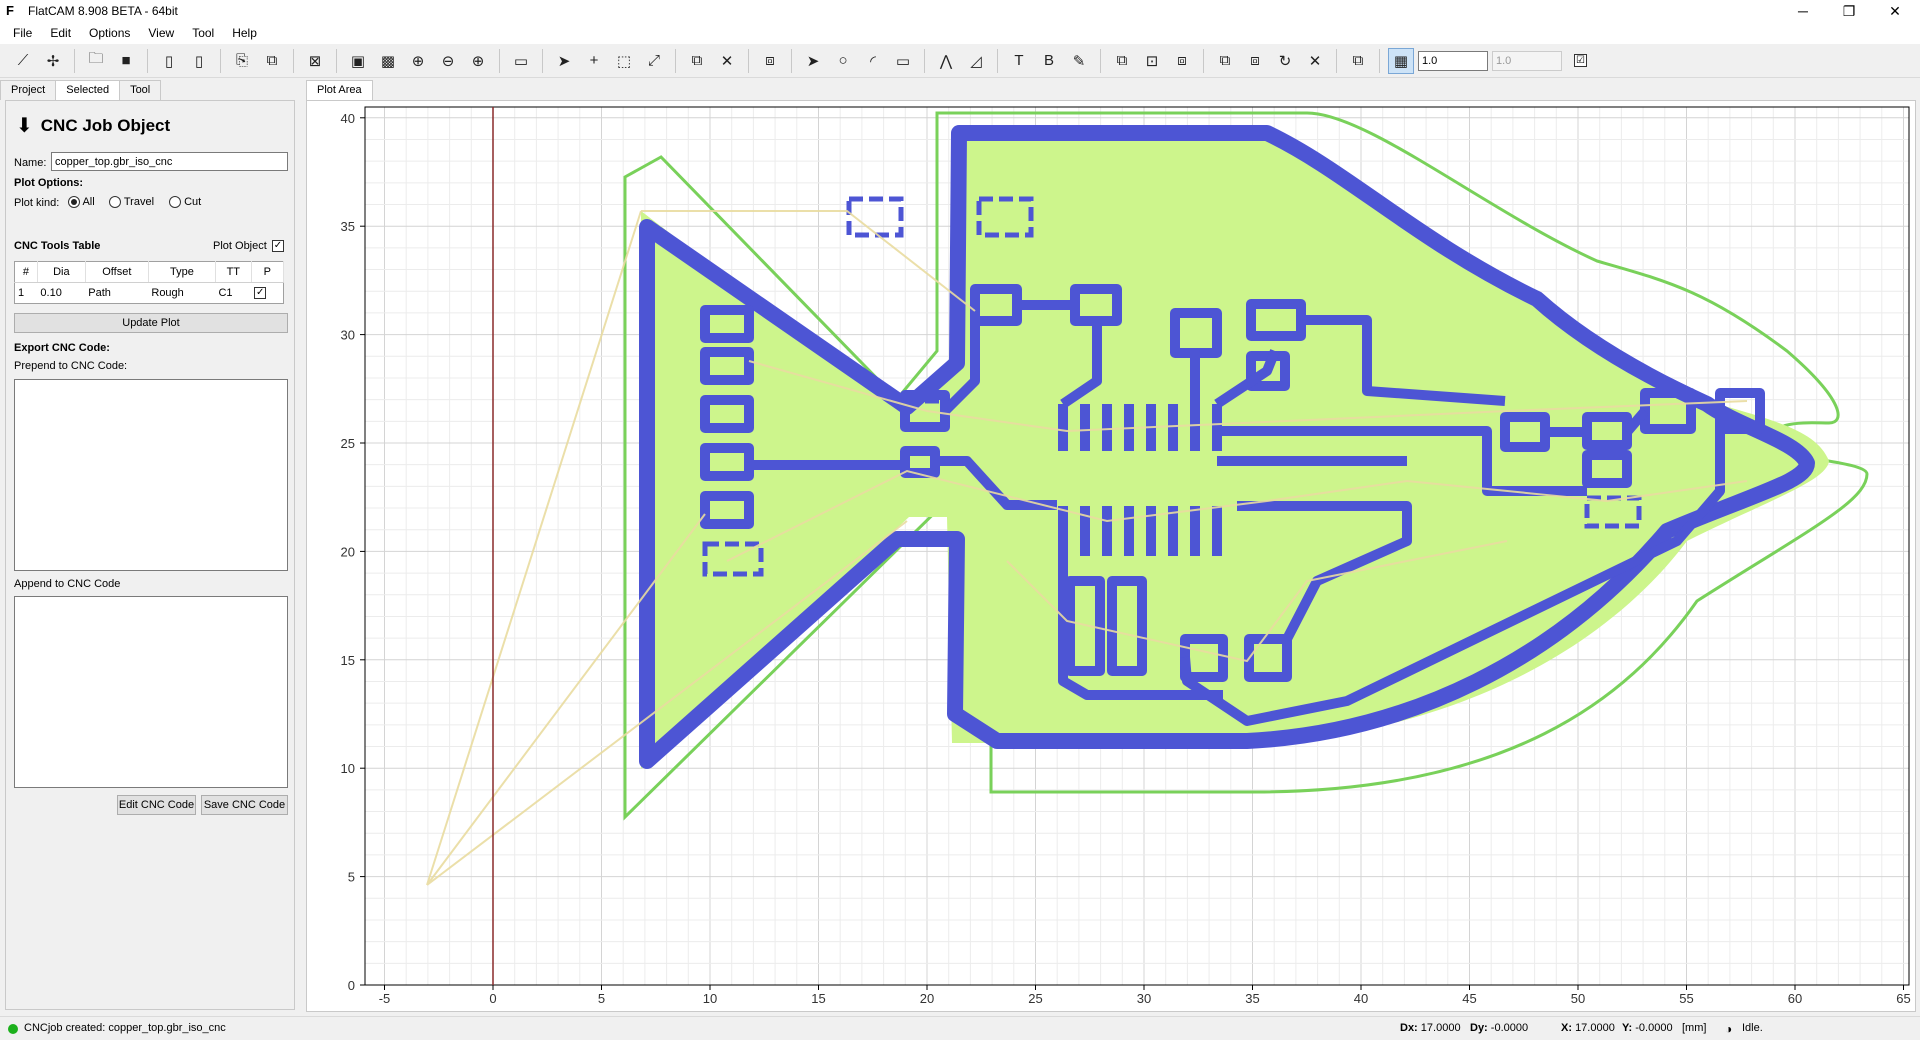 The width and height of the screenshot is (1920, 1040). I want to click on x-tick-label: 45, so click(1469, 998).